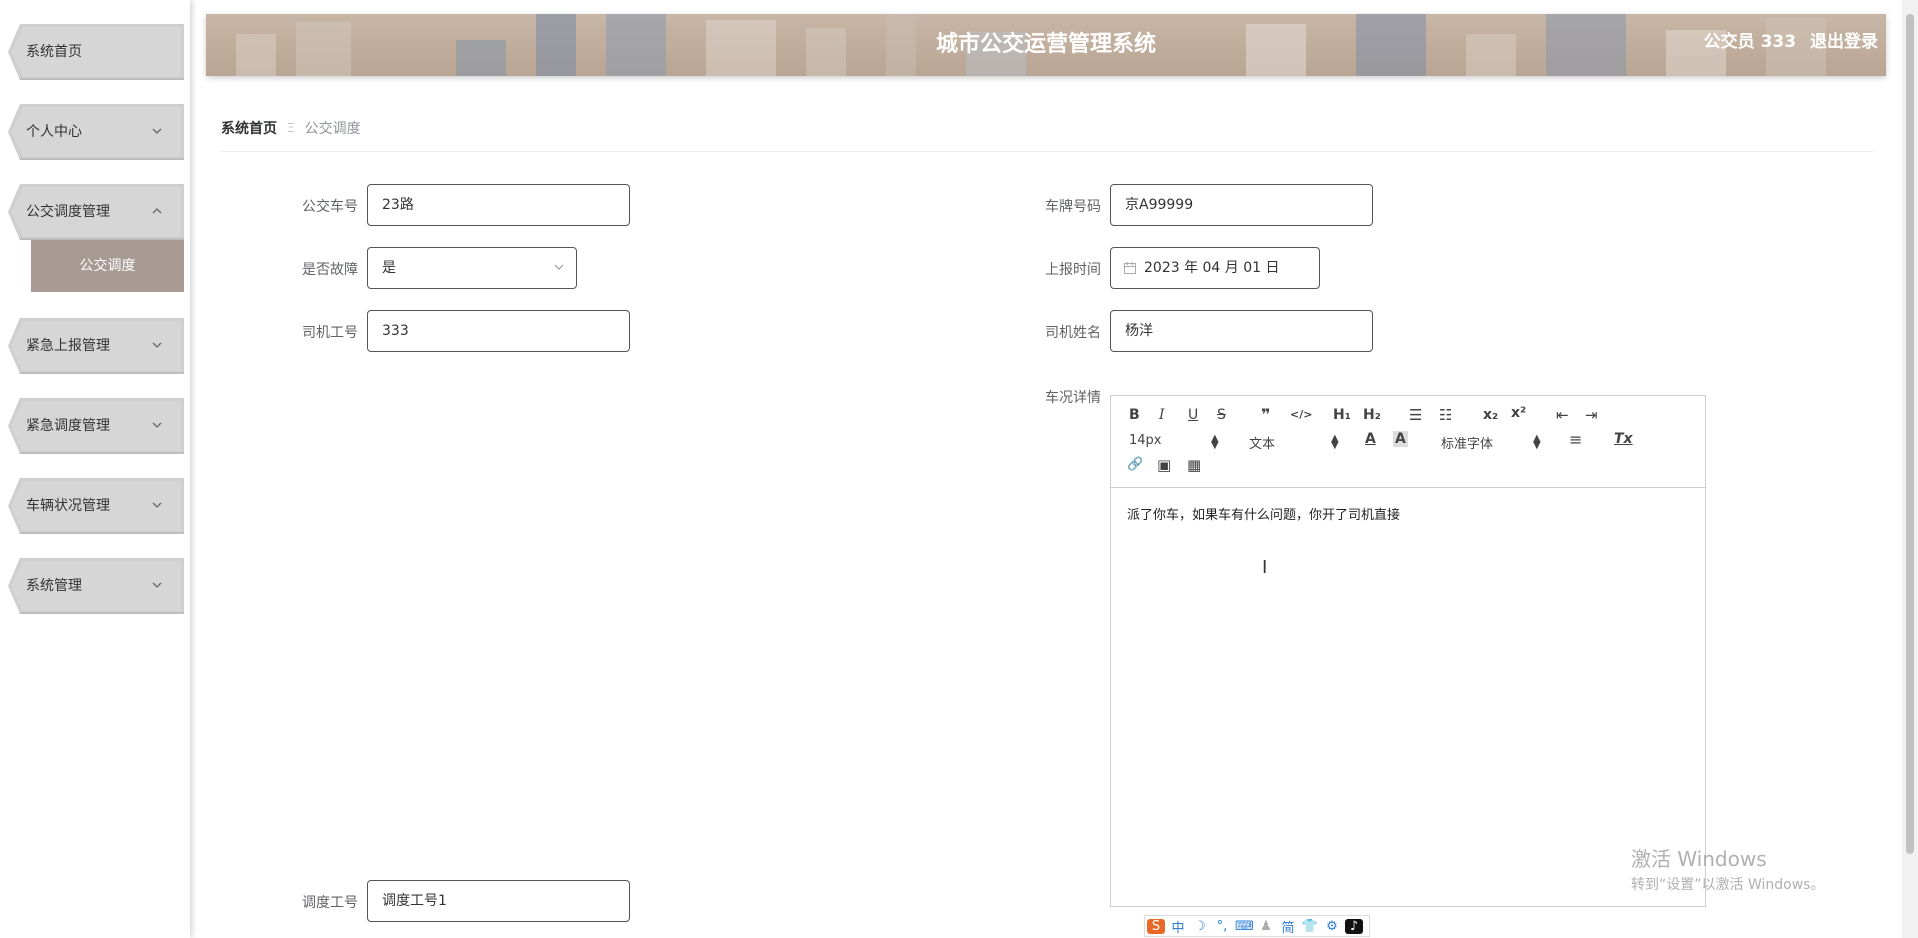  I want to click on chevron-up-icon, so click(157, 211).